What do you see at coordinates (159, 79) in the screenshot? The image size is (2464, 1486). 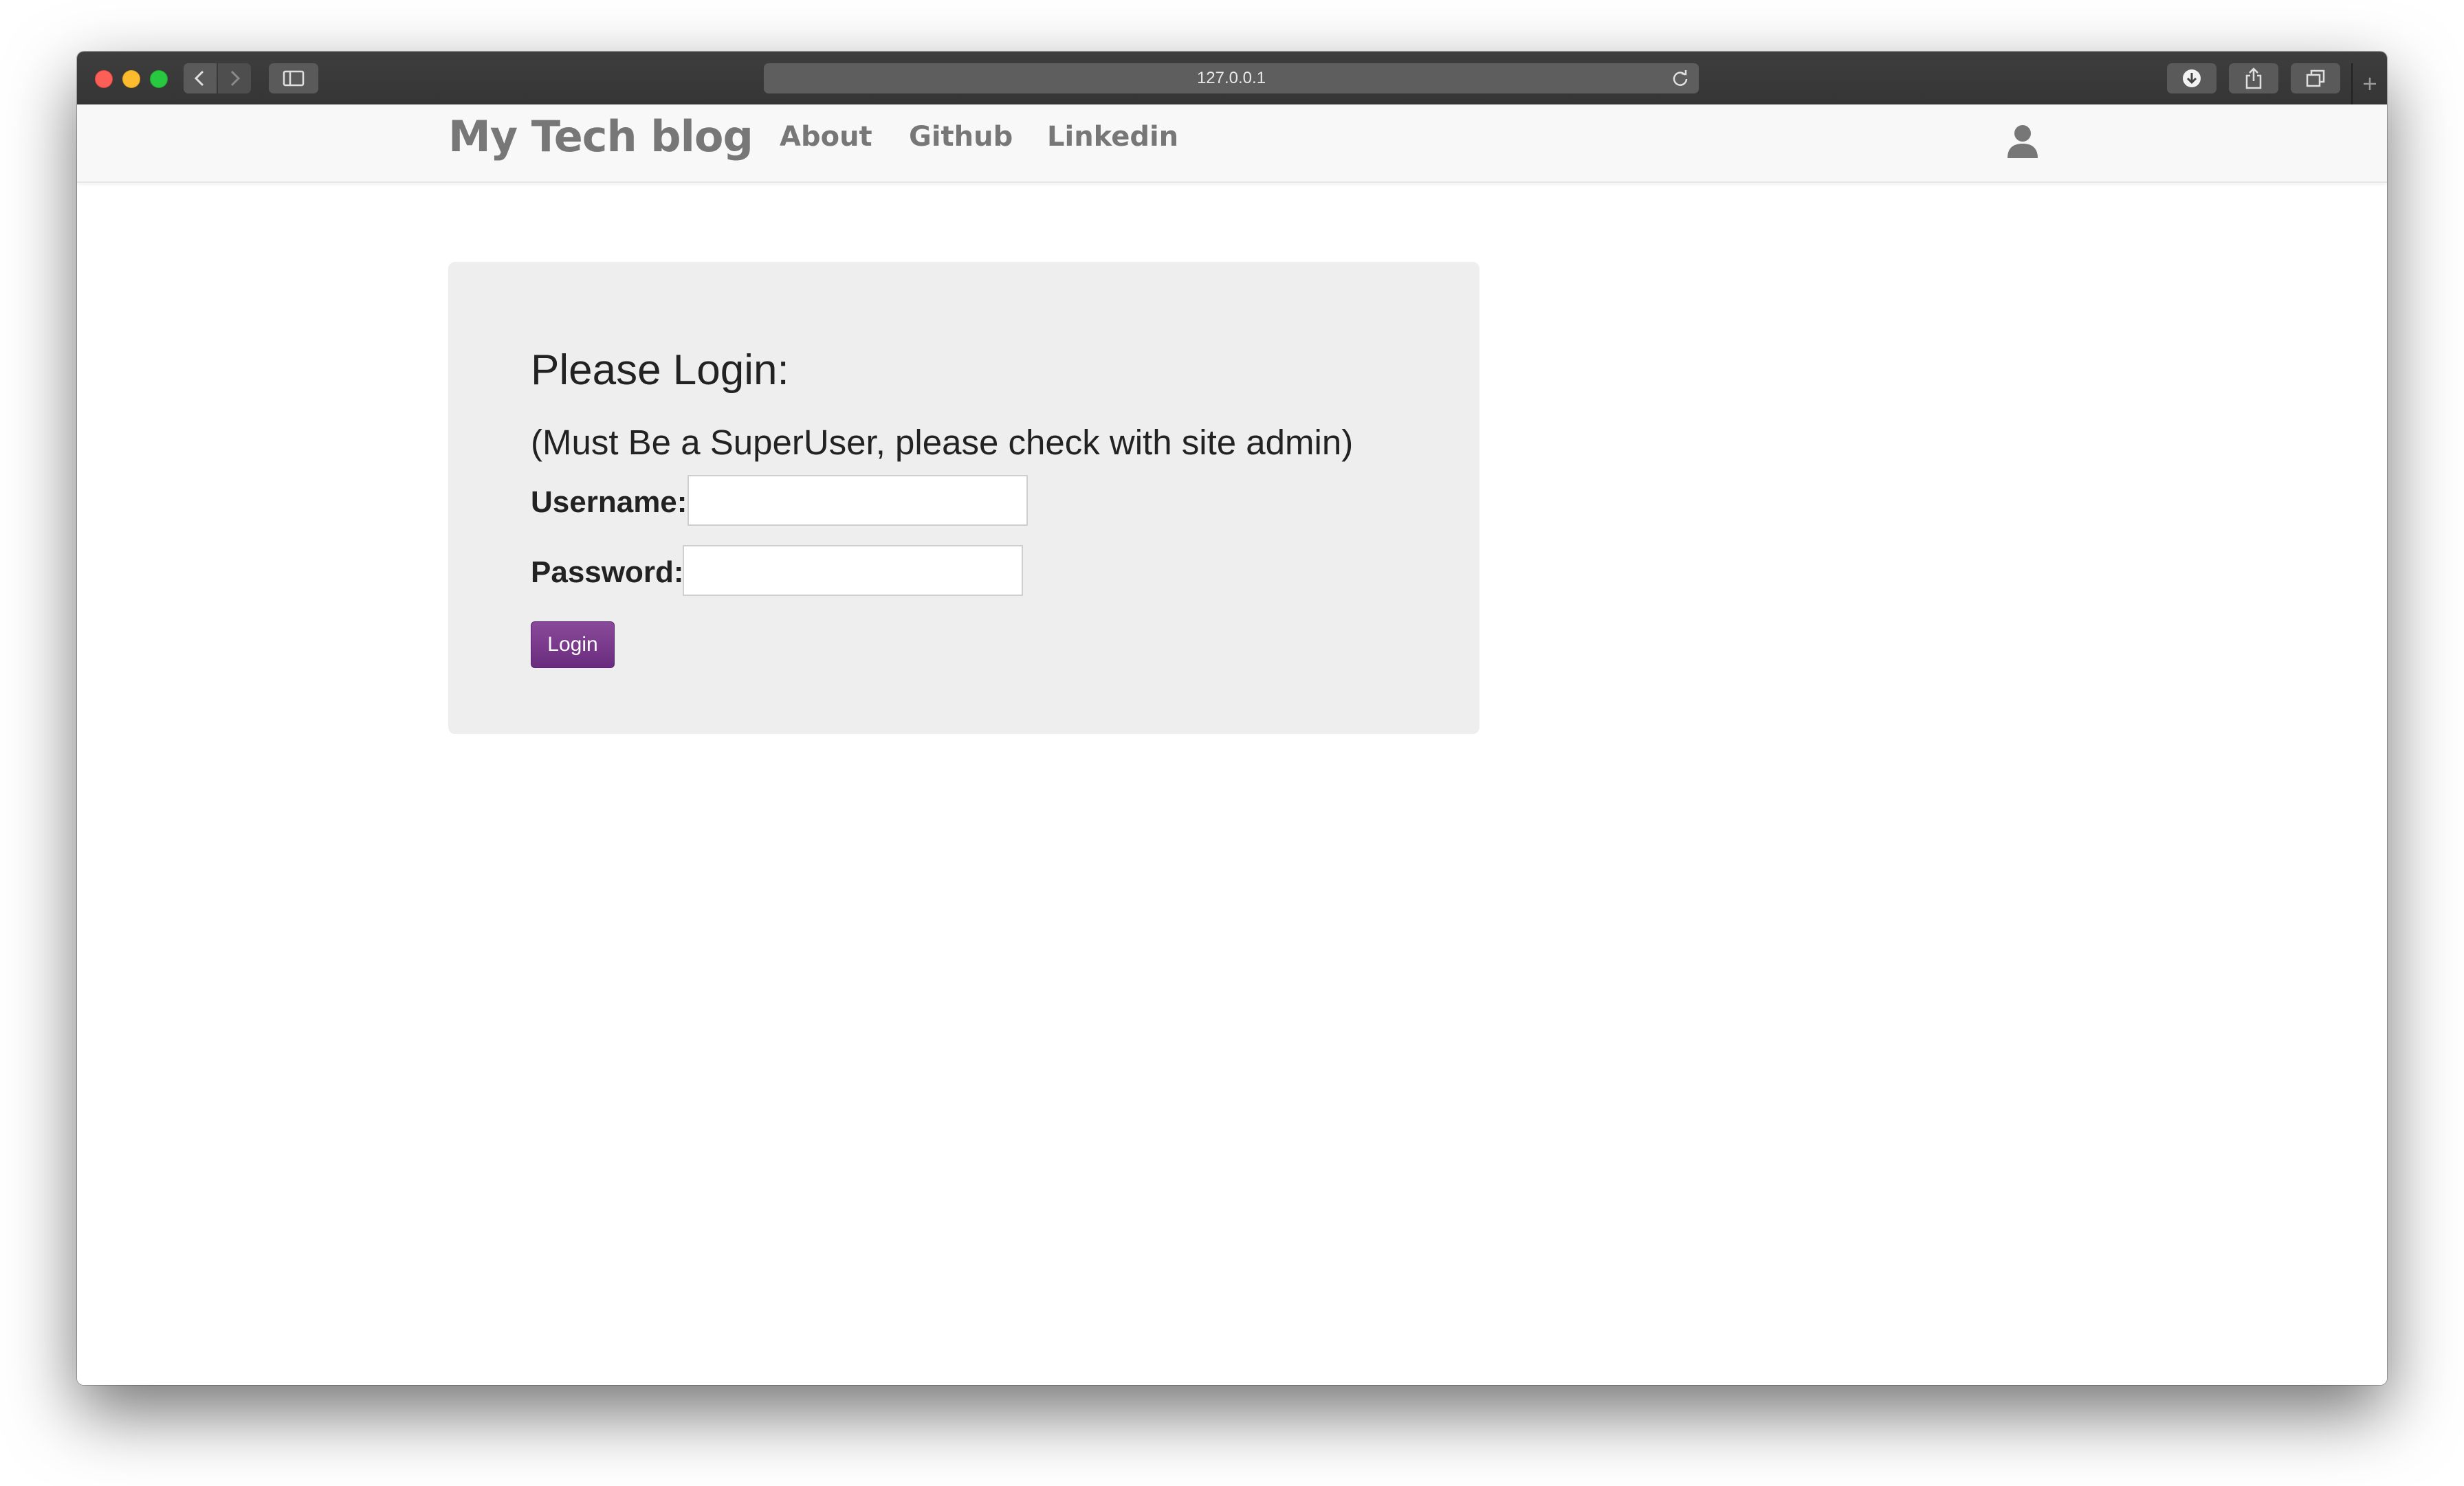 I see `zoom-window-button` at bounding box center [159, 79].